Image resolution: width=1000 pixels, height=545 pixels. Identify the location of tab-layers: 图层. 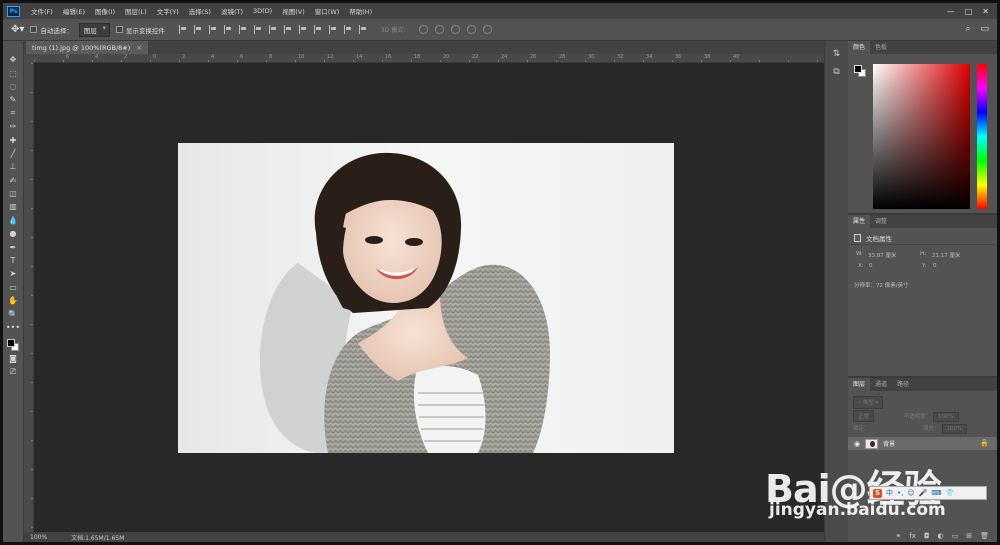
(859, 384).